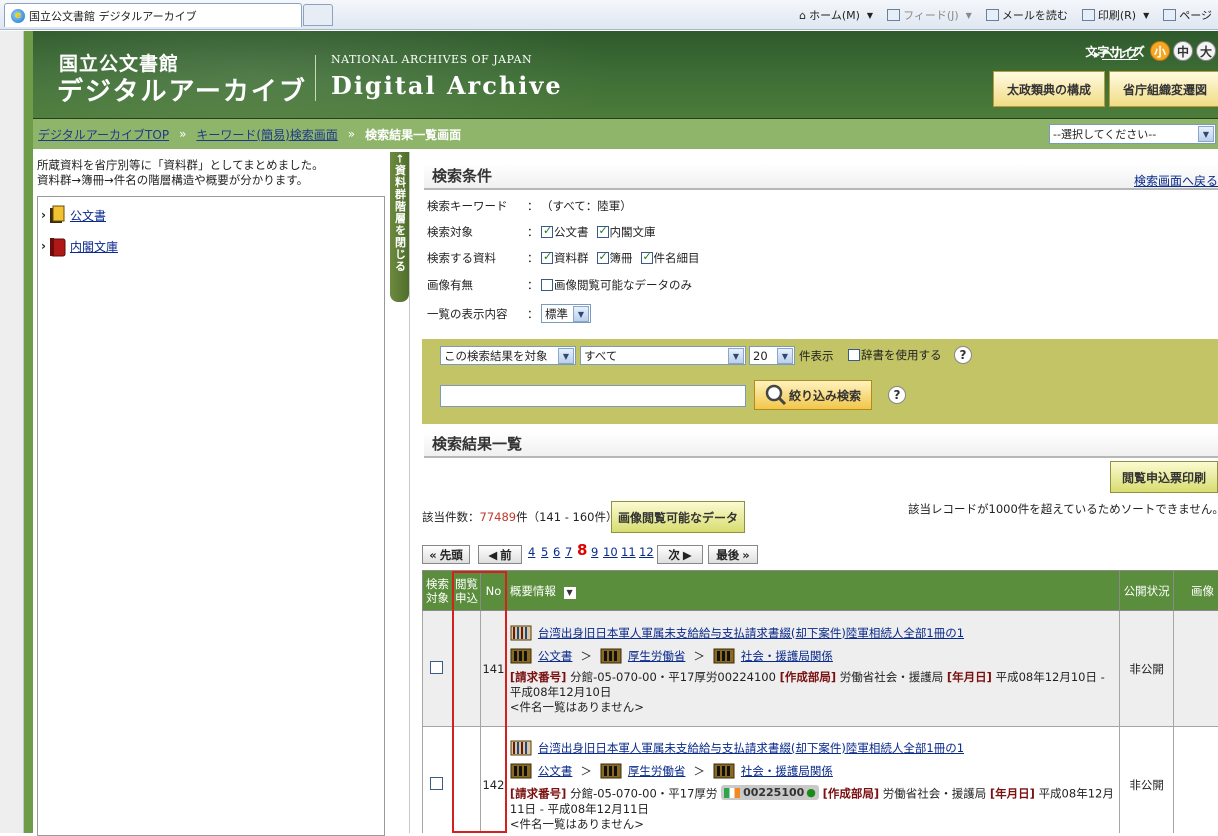  Describe the element at coordinates (556, 552) in the screenshot. I see `page-link-6: 6` at that location.